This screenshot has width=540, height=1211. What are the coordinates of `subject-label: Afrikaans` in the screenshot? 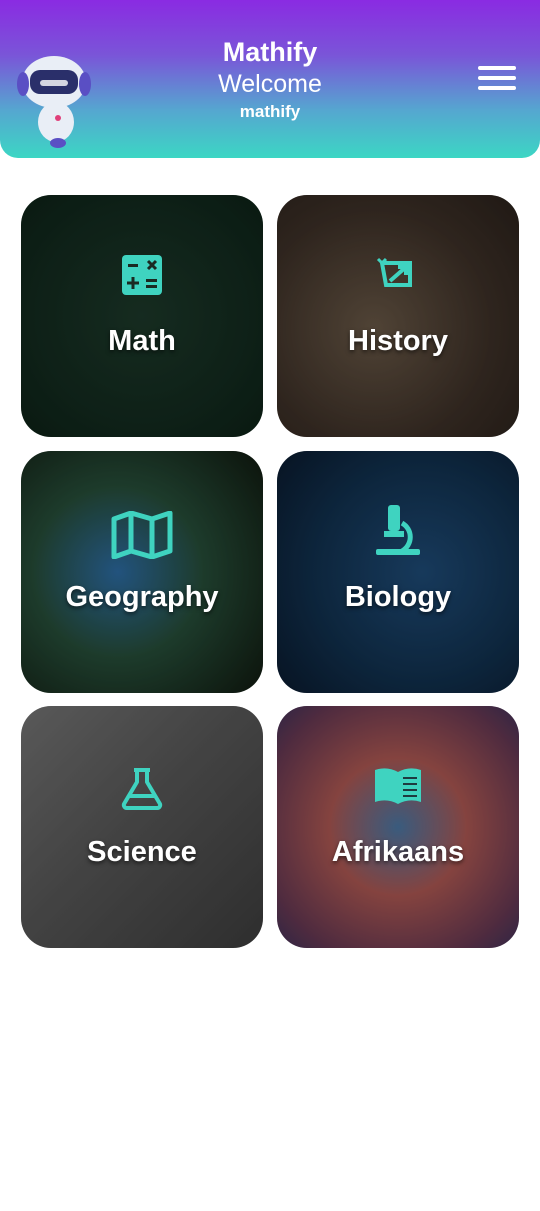 It's located at (398, 852).